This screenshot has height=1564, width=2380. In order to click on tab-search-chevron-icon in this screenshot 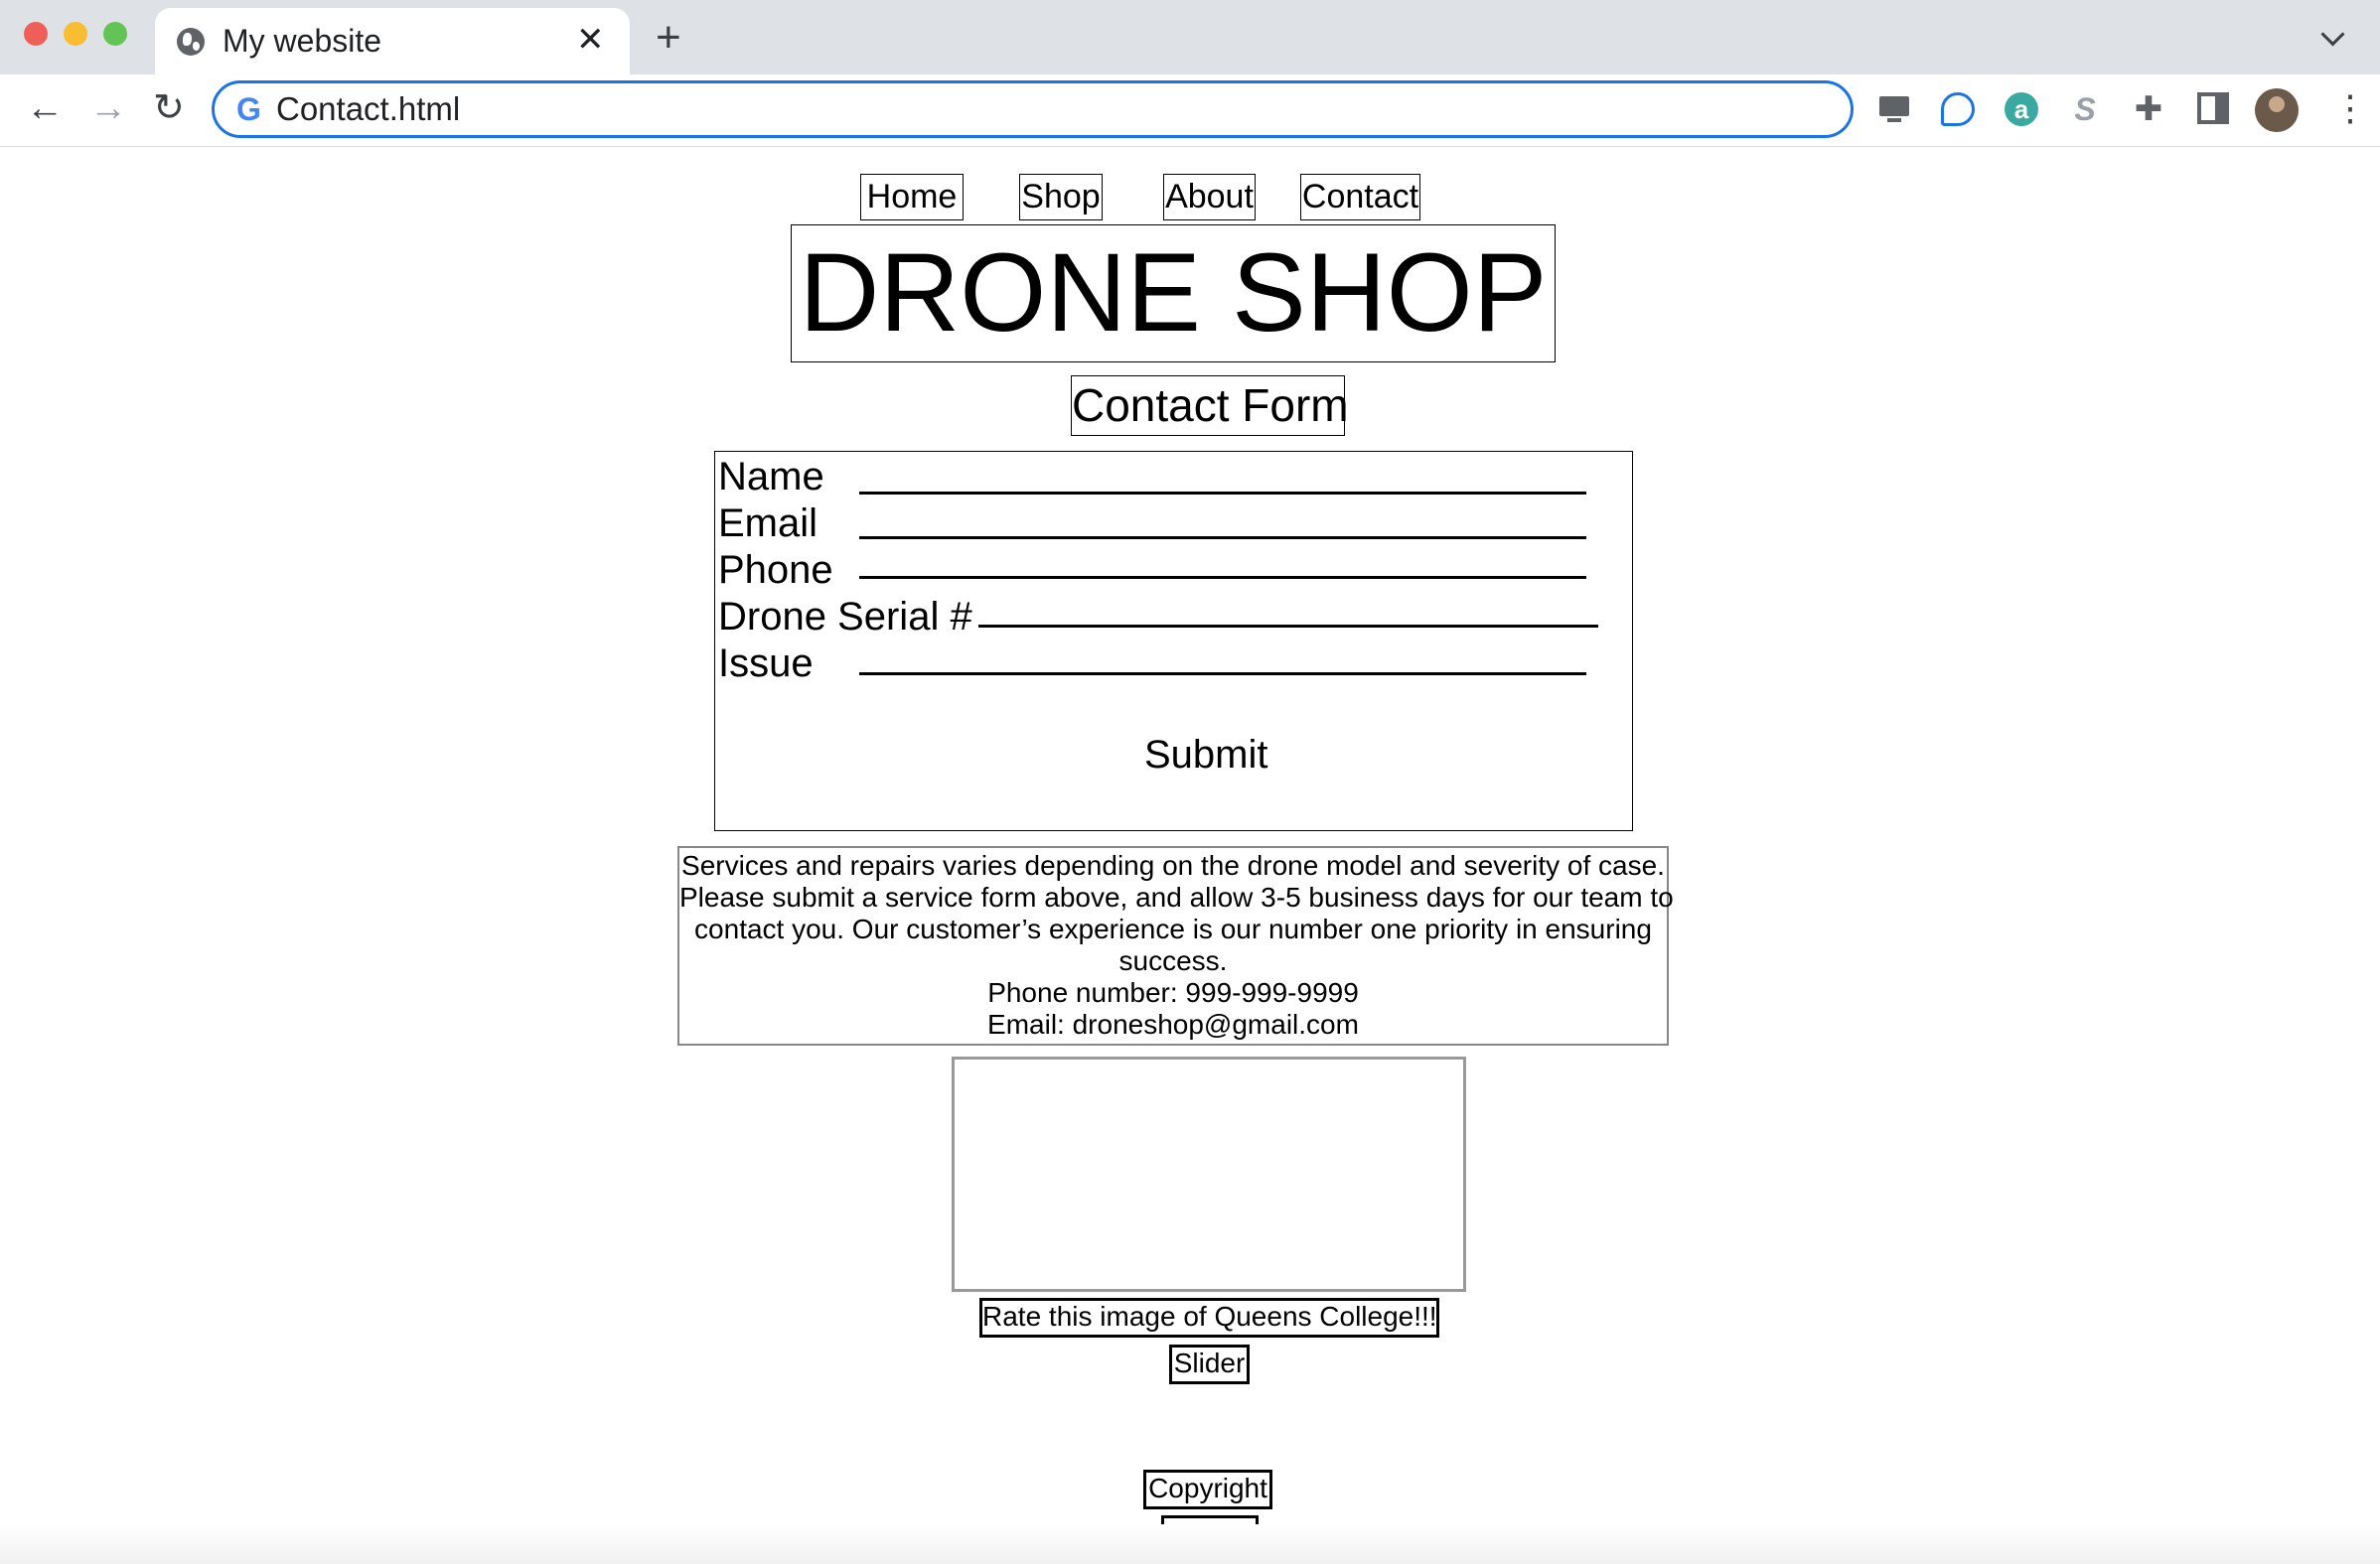, I will do `click(2332, 34)`.